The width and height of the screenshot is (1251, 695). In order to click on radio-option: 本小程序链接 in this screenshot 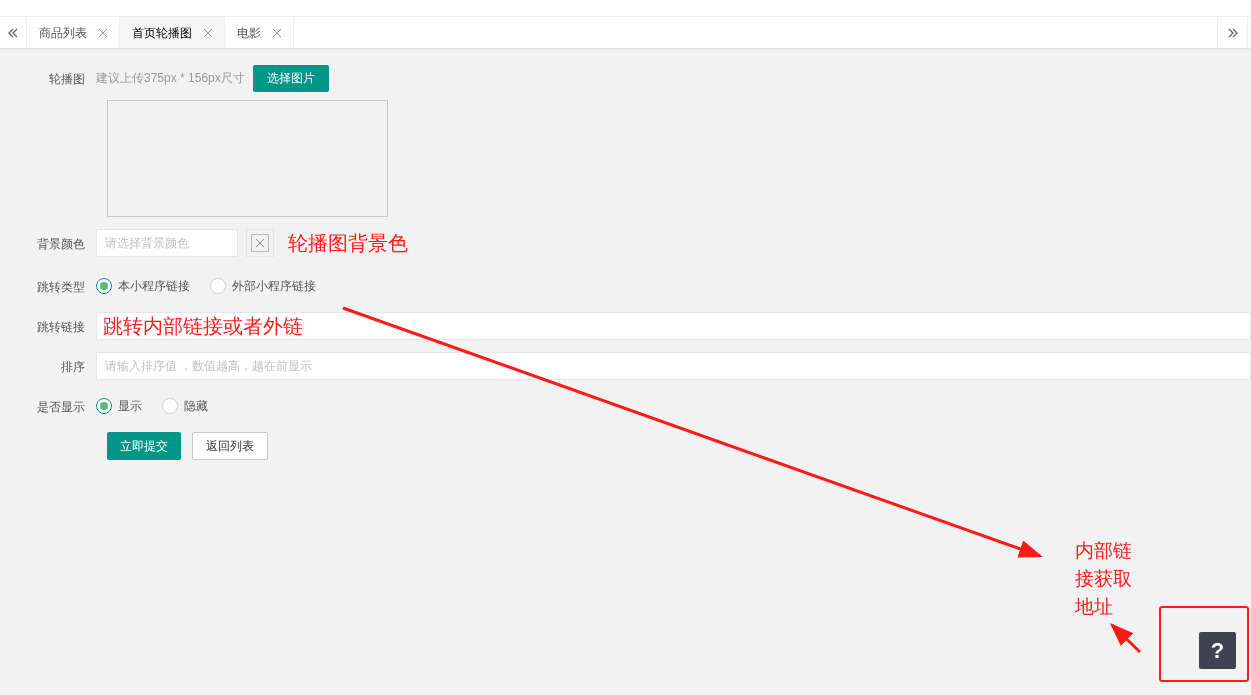, I will do `click(143, 286)`.